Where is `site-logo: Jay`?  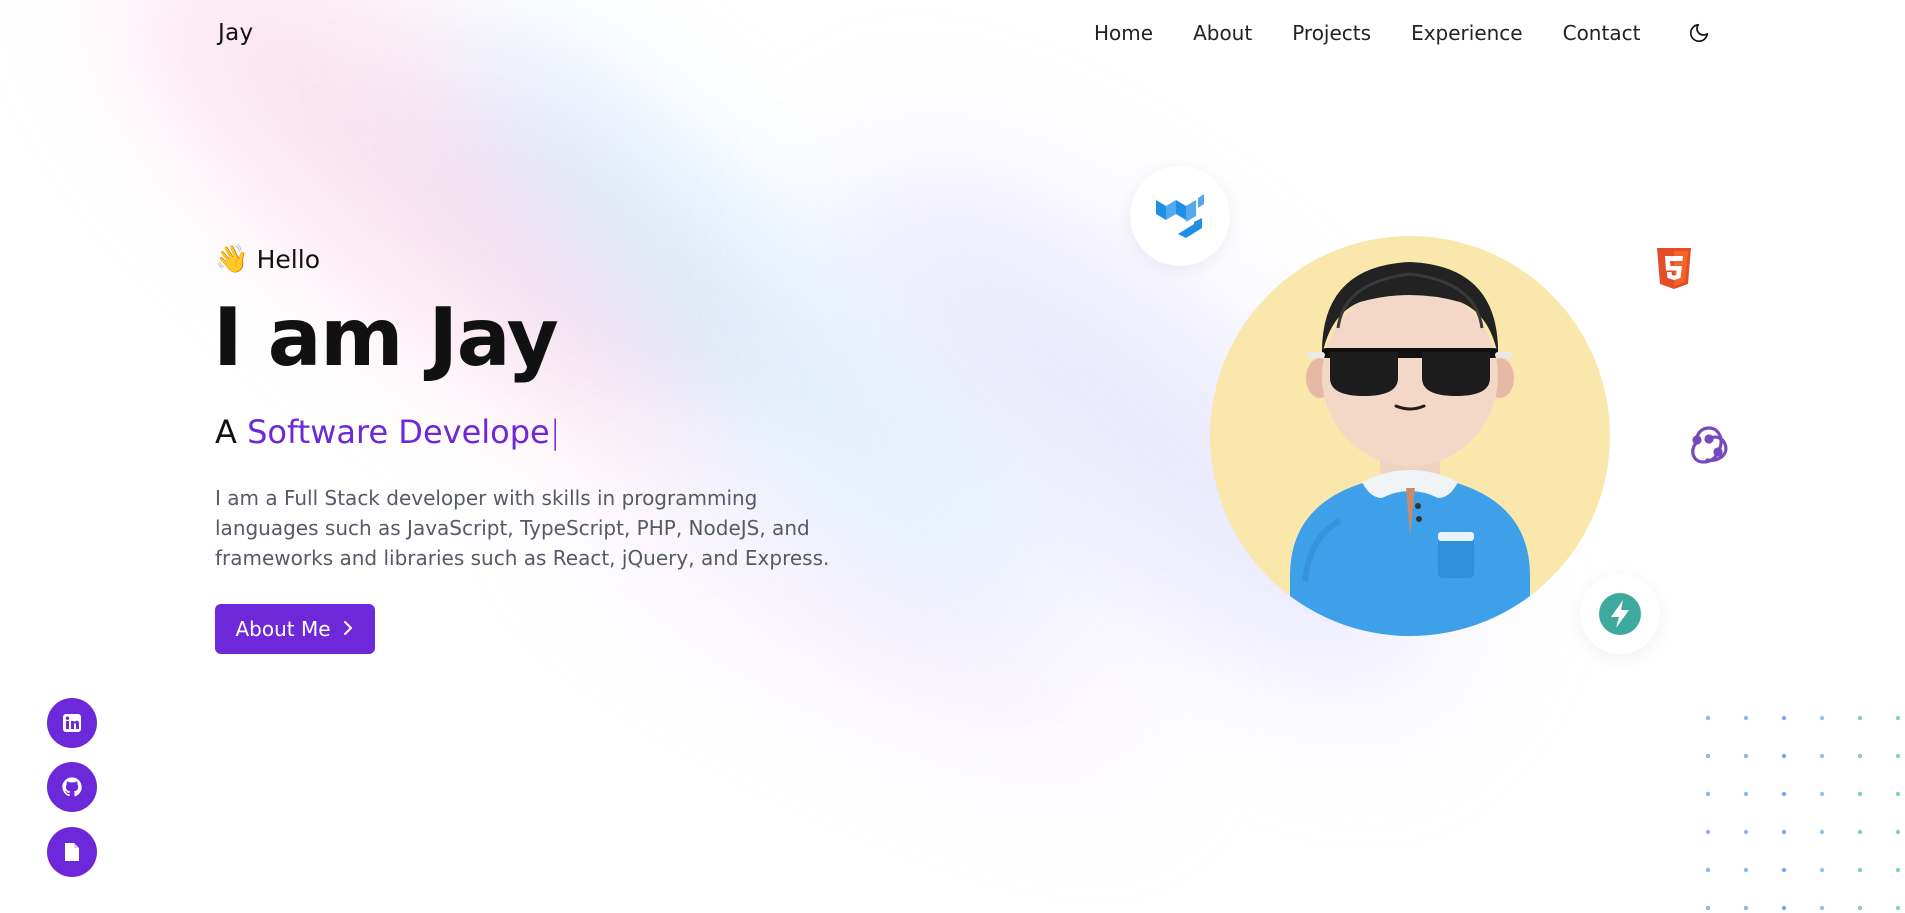 site-logo: Jay is located at coordinates (235, 33).